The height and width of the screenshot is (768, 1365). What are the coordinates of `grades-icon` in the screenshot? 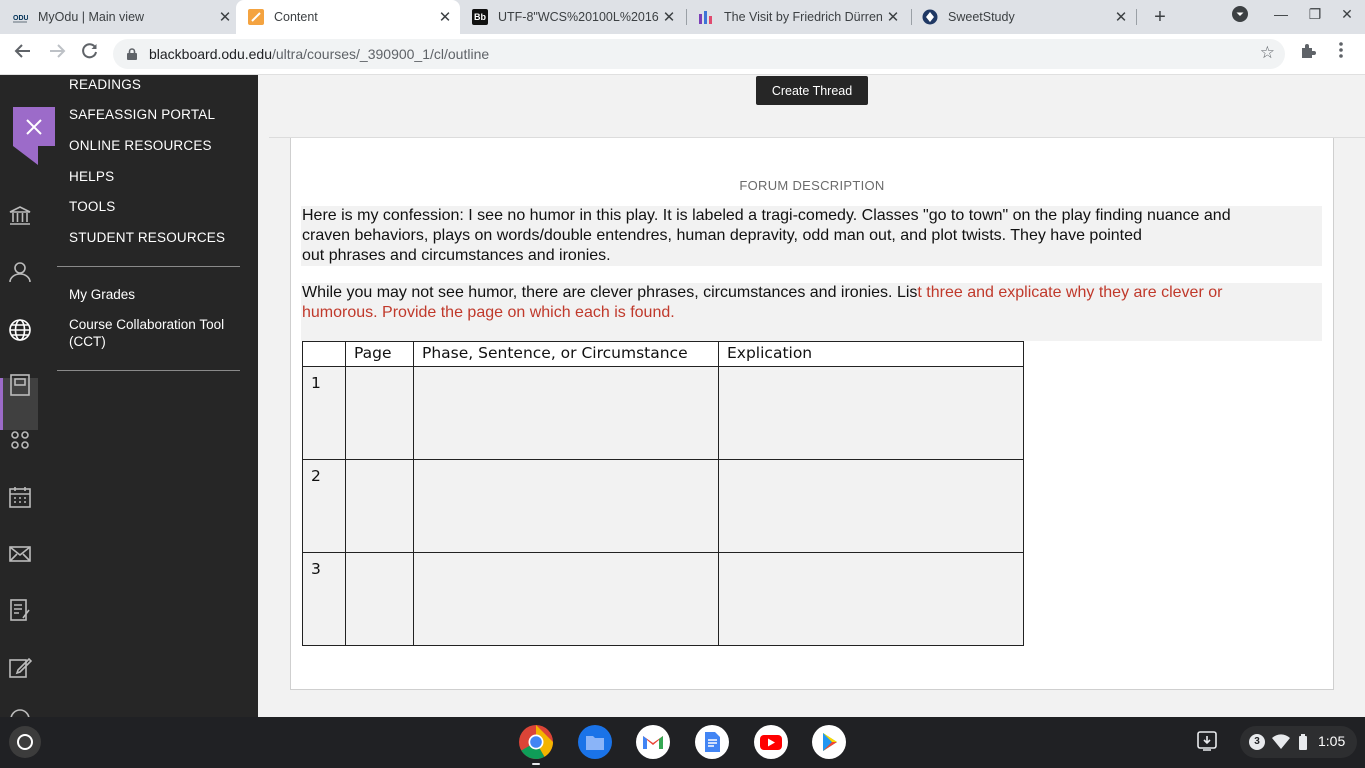 It's located at (19, 609).